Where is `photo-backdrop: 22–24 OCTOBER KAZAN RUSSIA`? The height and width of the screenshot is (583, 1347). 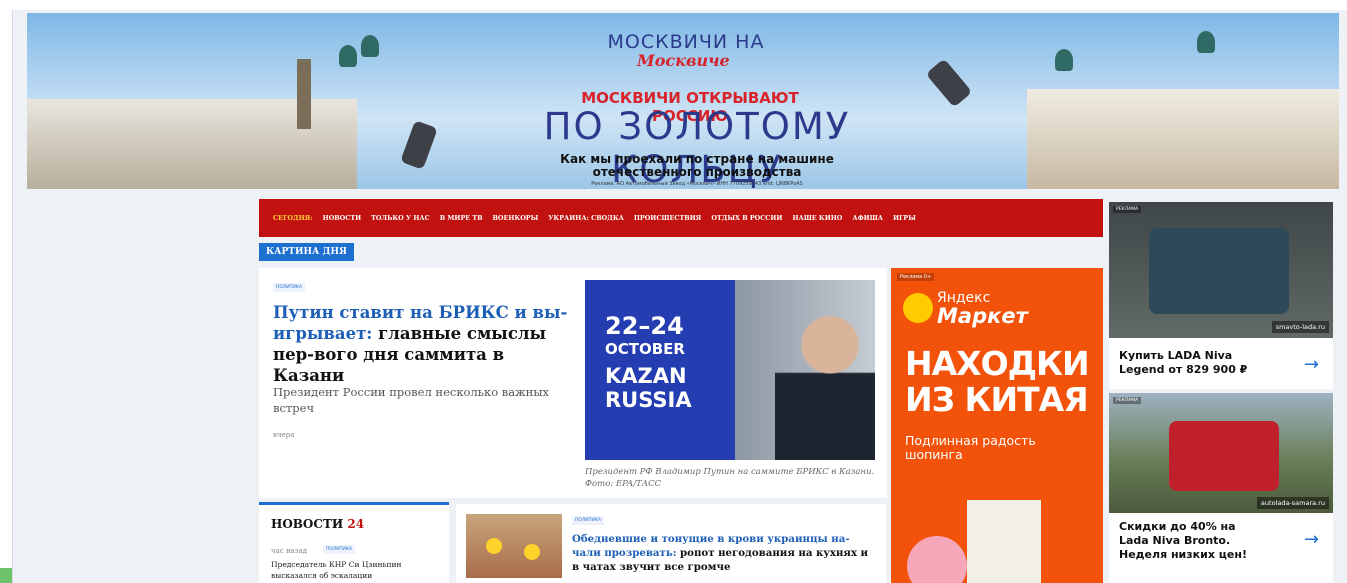 photo-backdrop: 22–24 OCTOBER KAZAN RUSSIA is located at coordinates (660, 370).